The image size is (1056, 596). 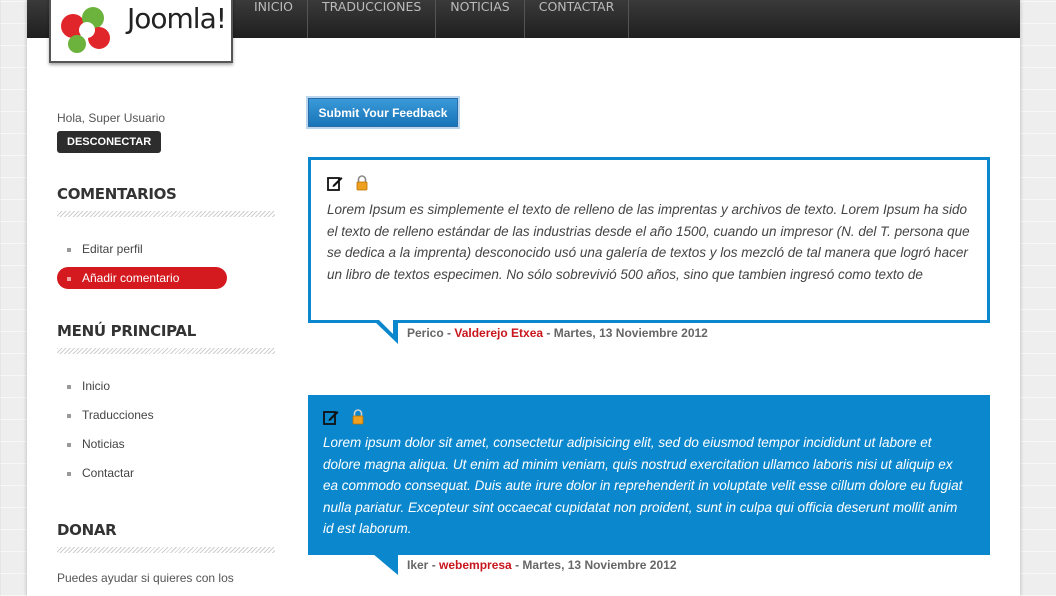 I want to click on comments-menu: Editar perfil Añadir comentario, so click(x=166, y=263).